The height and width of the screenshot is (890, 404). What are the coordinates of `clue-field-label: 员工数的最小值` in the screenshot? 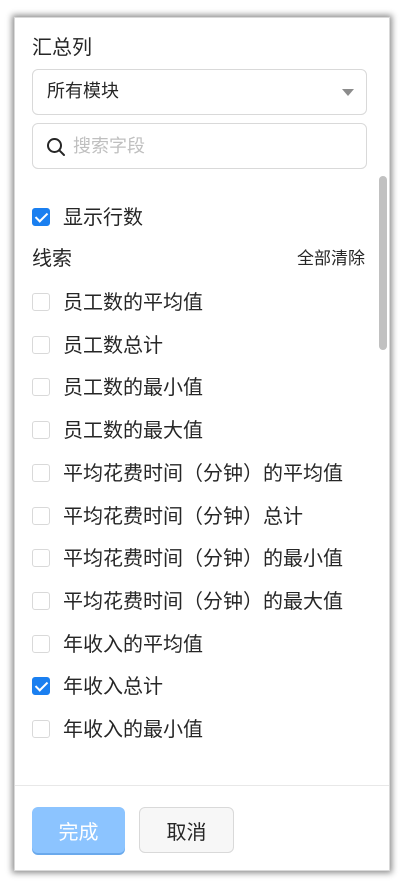 It's located at (133, 387).